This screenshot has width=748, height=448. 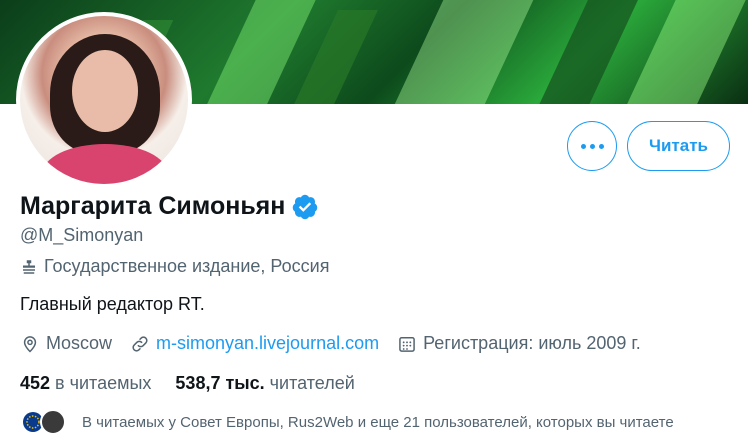 I want to click on verified-badge-icon, so click(x=305, y=206).